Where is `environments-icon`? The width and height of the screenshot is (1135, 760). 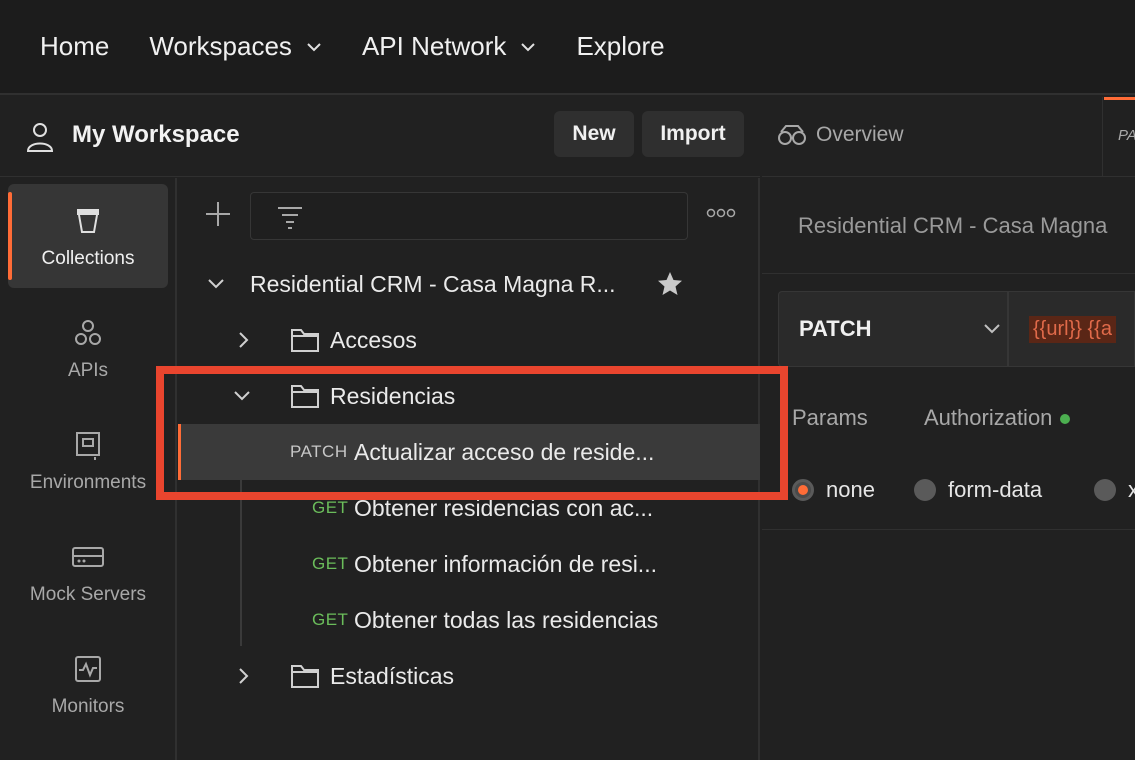 environments-icon is located at coordinates (88, 446).